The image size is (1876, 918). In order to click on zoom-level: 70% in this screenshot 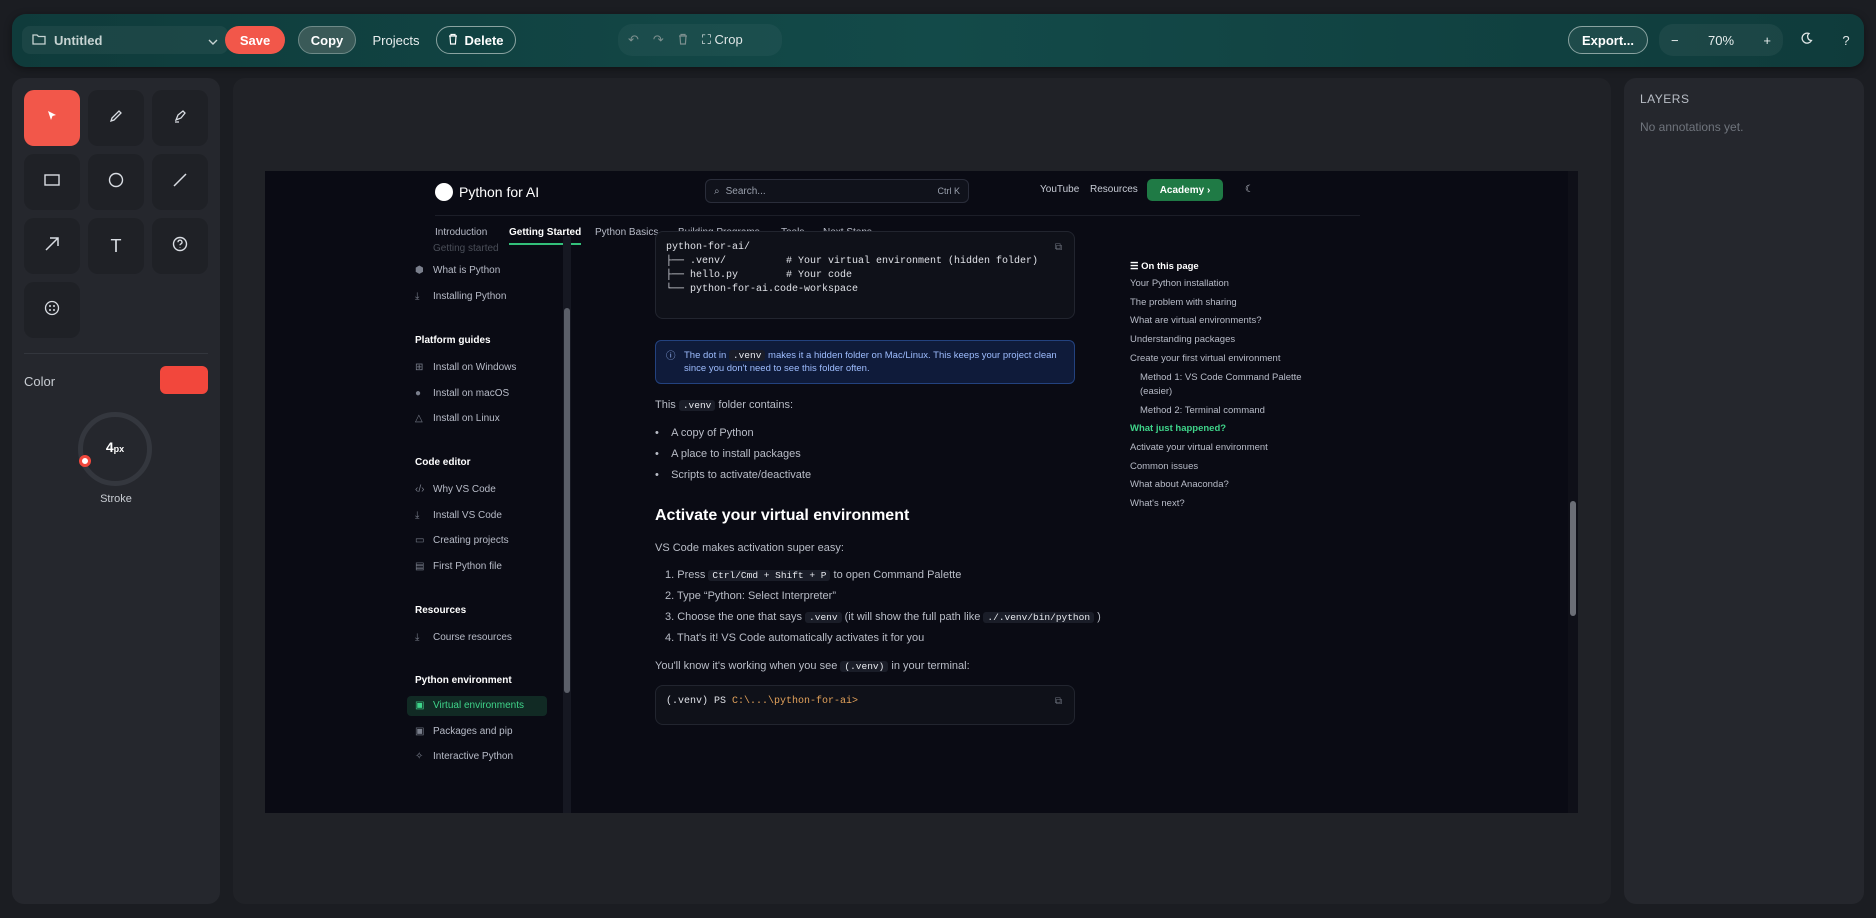, I will do `click(1721, 40)`.